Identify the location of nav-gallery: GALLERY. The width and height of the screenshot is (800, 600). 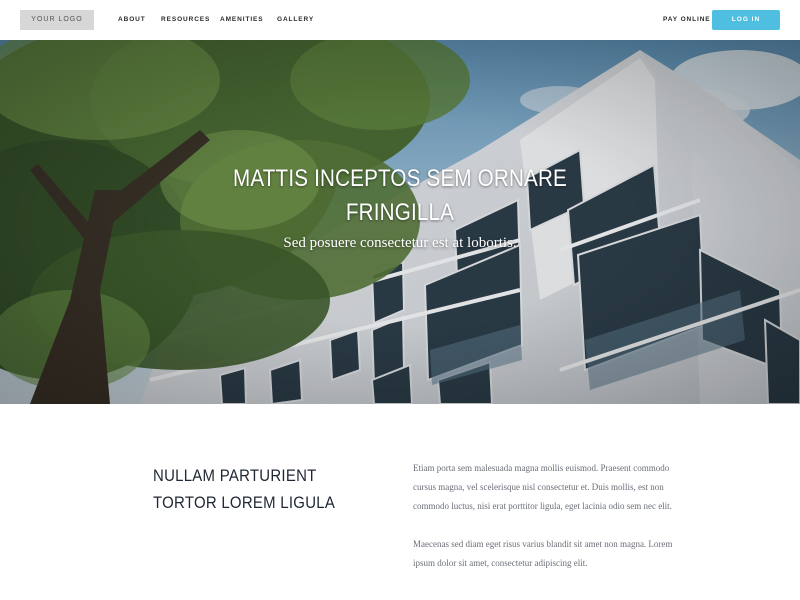
(295, 19).